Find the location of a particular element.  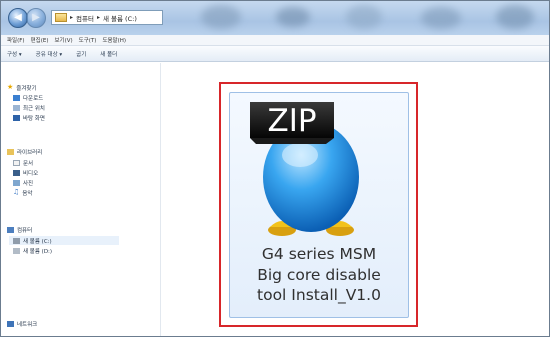

command-bar: 구성 ▾ 공유 대상 ▾ 굽기 새 폴더 is located at coordinates (275, 54).